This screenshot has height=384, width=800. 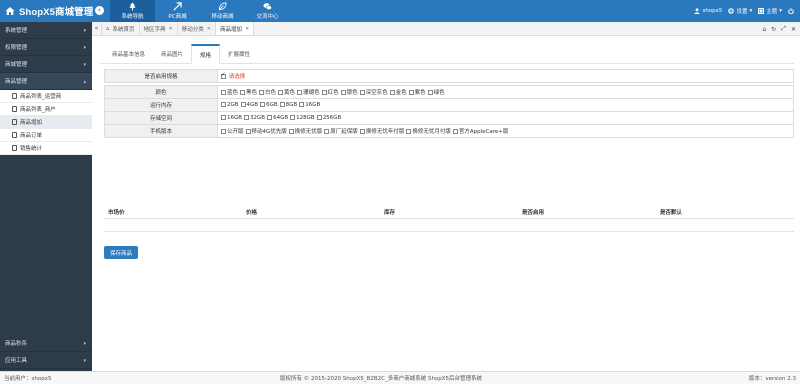 What do you see at coordinates (196, 28) in the screenshot?
I see `tab-mobile-category: 移动分类 ✕` at bounding box center [196, 28].